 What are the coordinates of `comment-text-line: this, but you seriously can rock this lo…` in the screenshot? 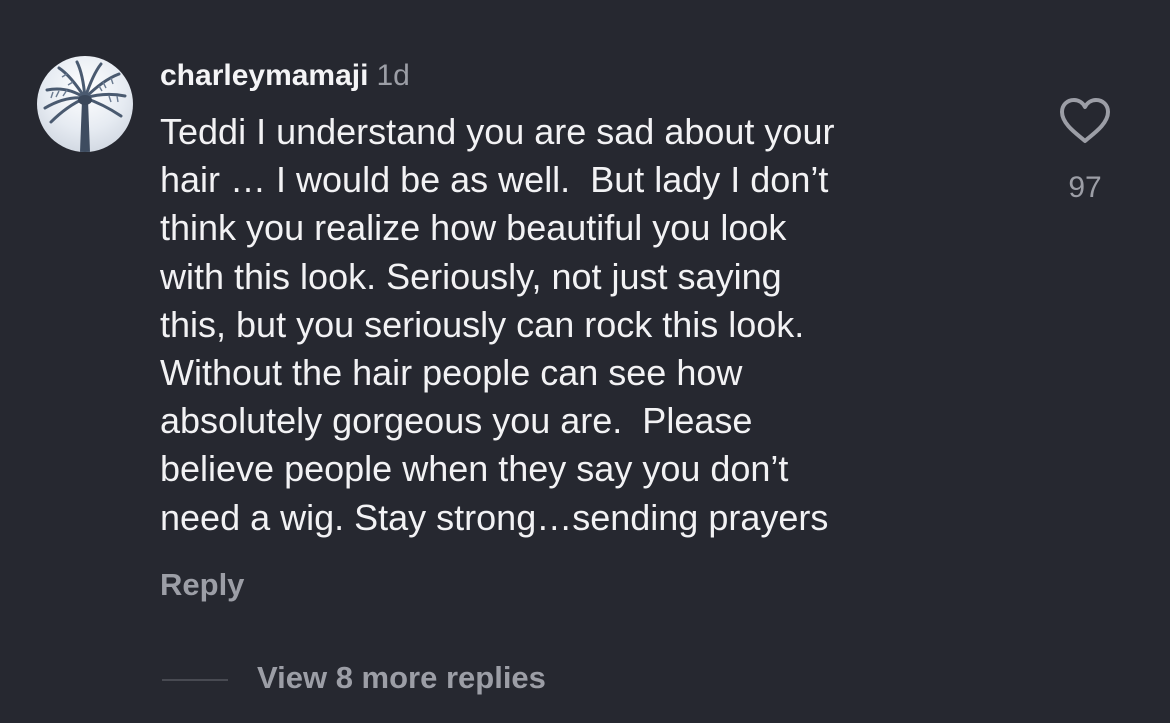 It's located at (482, 324).